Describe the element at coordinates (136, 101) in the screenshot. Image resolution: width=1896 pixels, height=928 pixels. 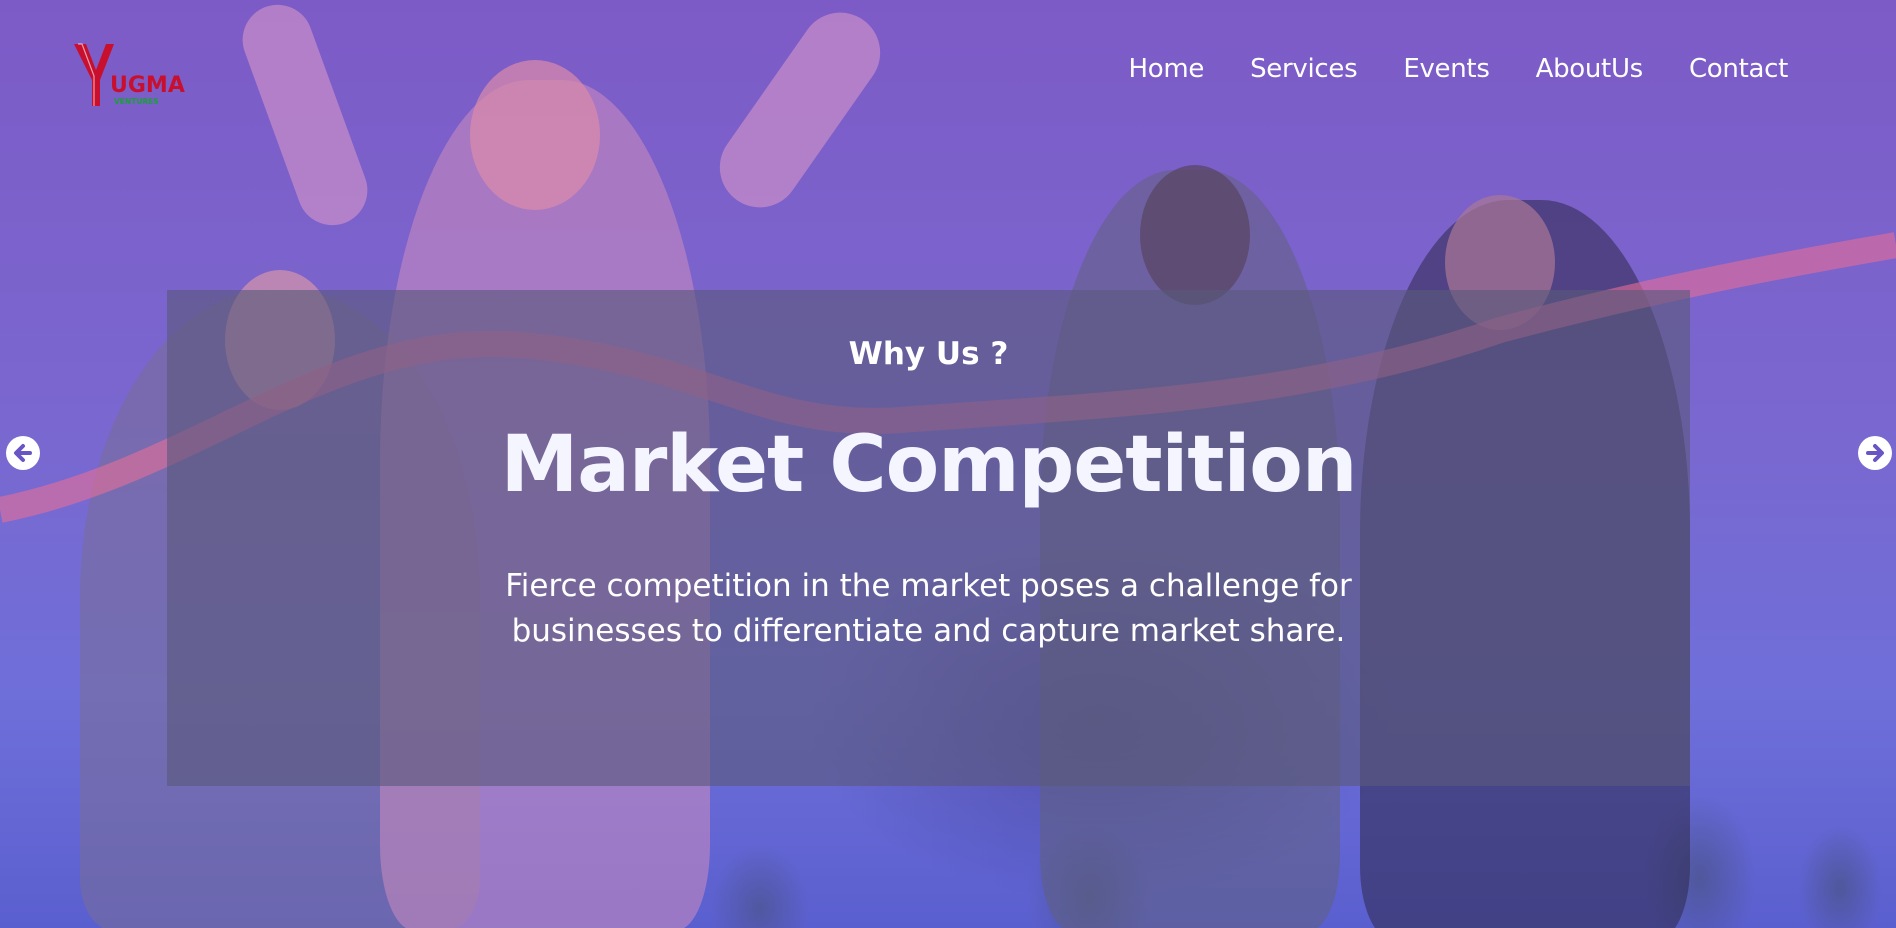
I see `logo-subtext: VENTURES` at that location.